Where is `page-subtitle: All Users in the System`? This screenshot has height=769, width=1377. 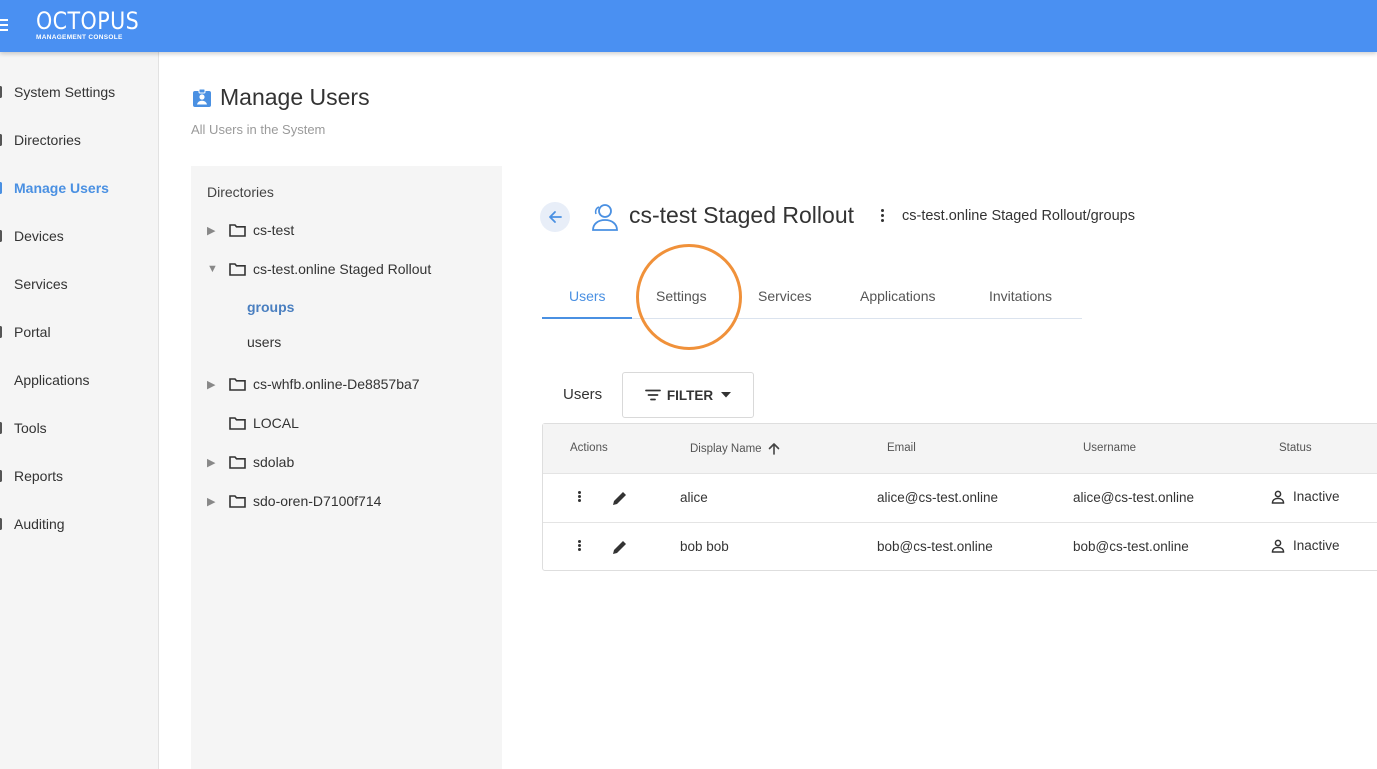
page-subtitle: All Users in the System is located at coordinates (258, 129).